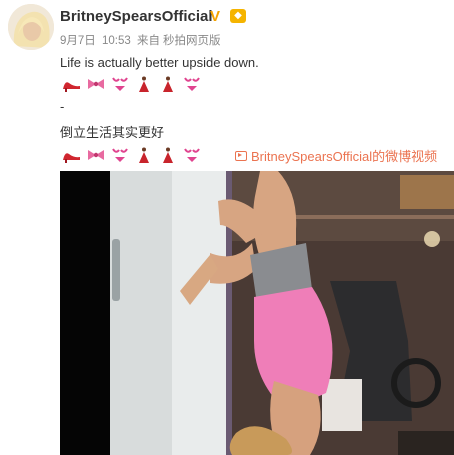 The height and width of the screenshot is (455, 454). What do you see at coordinates (116, 41) in the screenshot?
I see `post-time: 10:53` at bounding box center [116, 41].